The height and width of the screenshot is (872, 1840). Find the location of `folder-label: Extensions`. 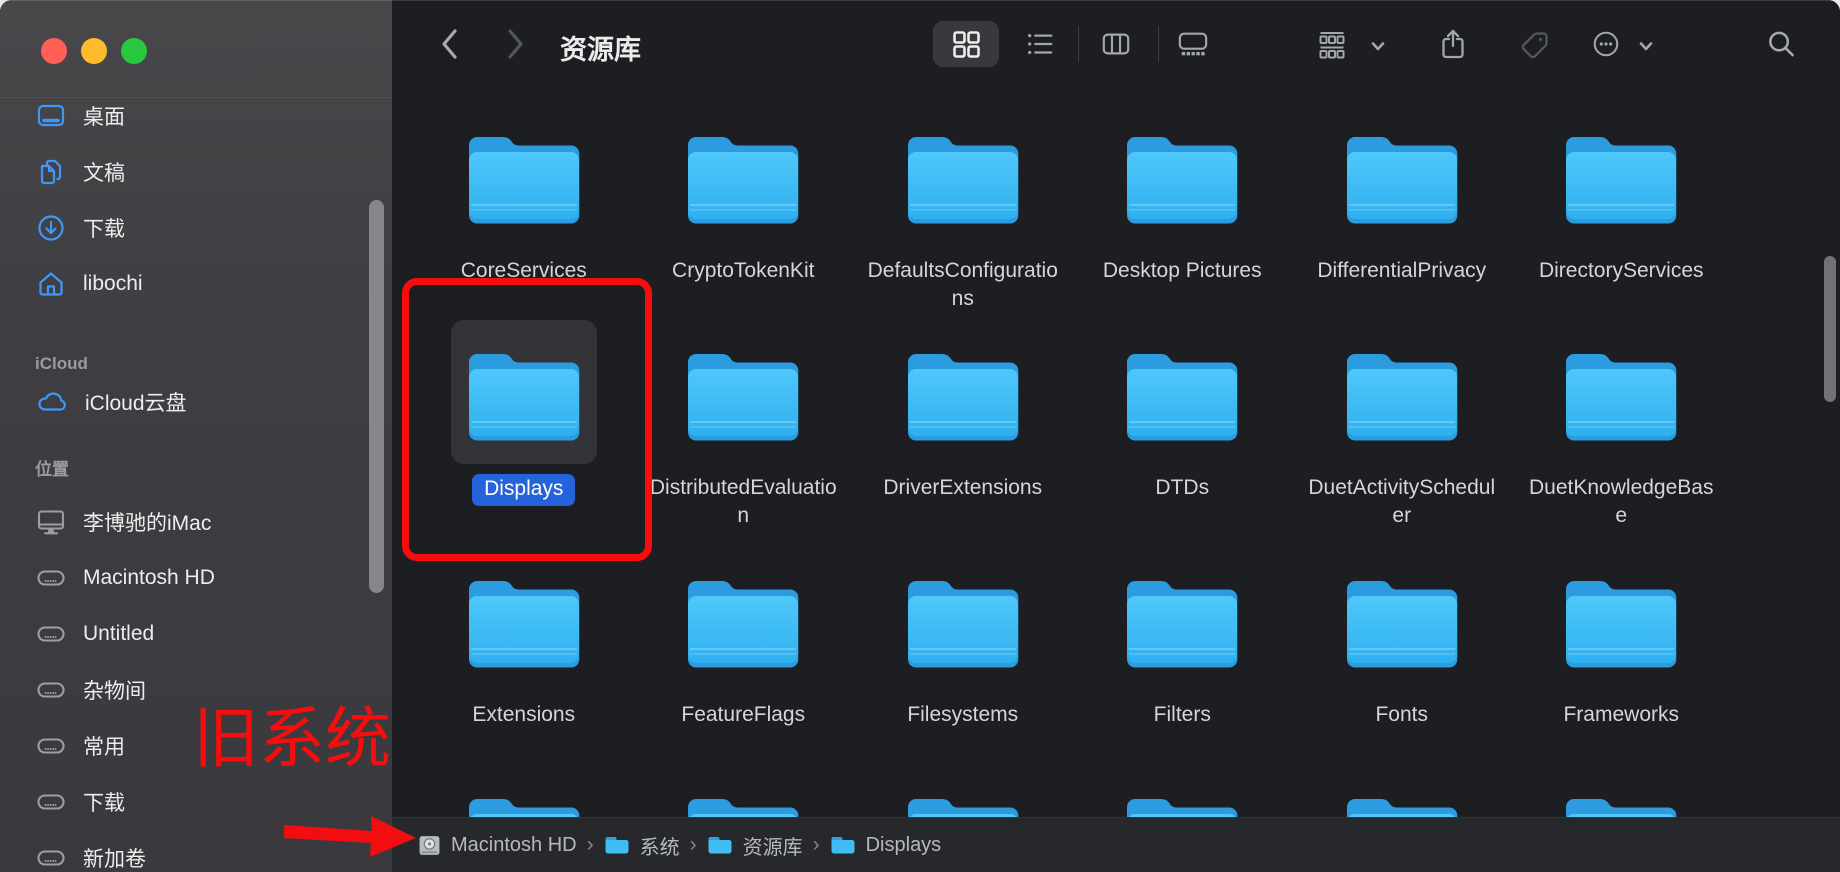

folder-label: Extensions is located at coordinates (524, 714).